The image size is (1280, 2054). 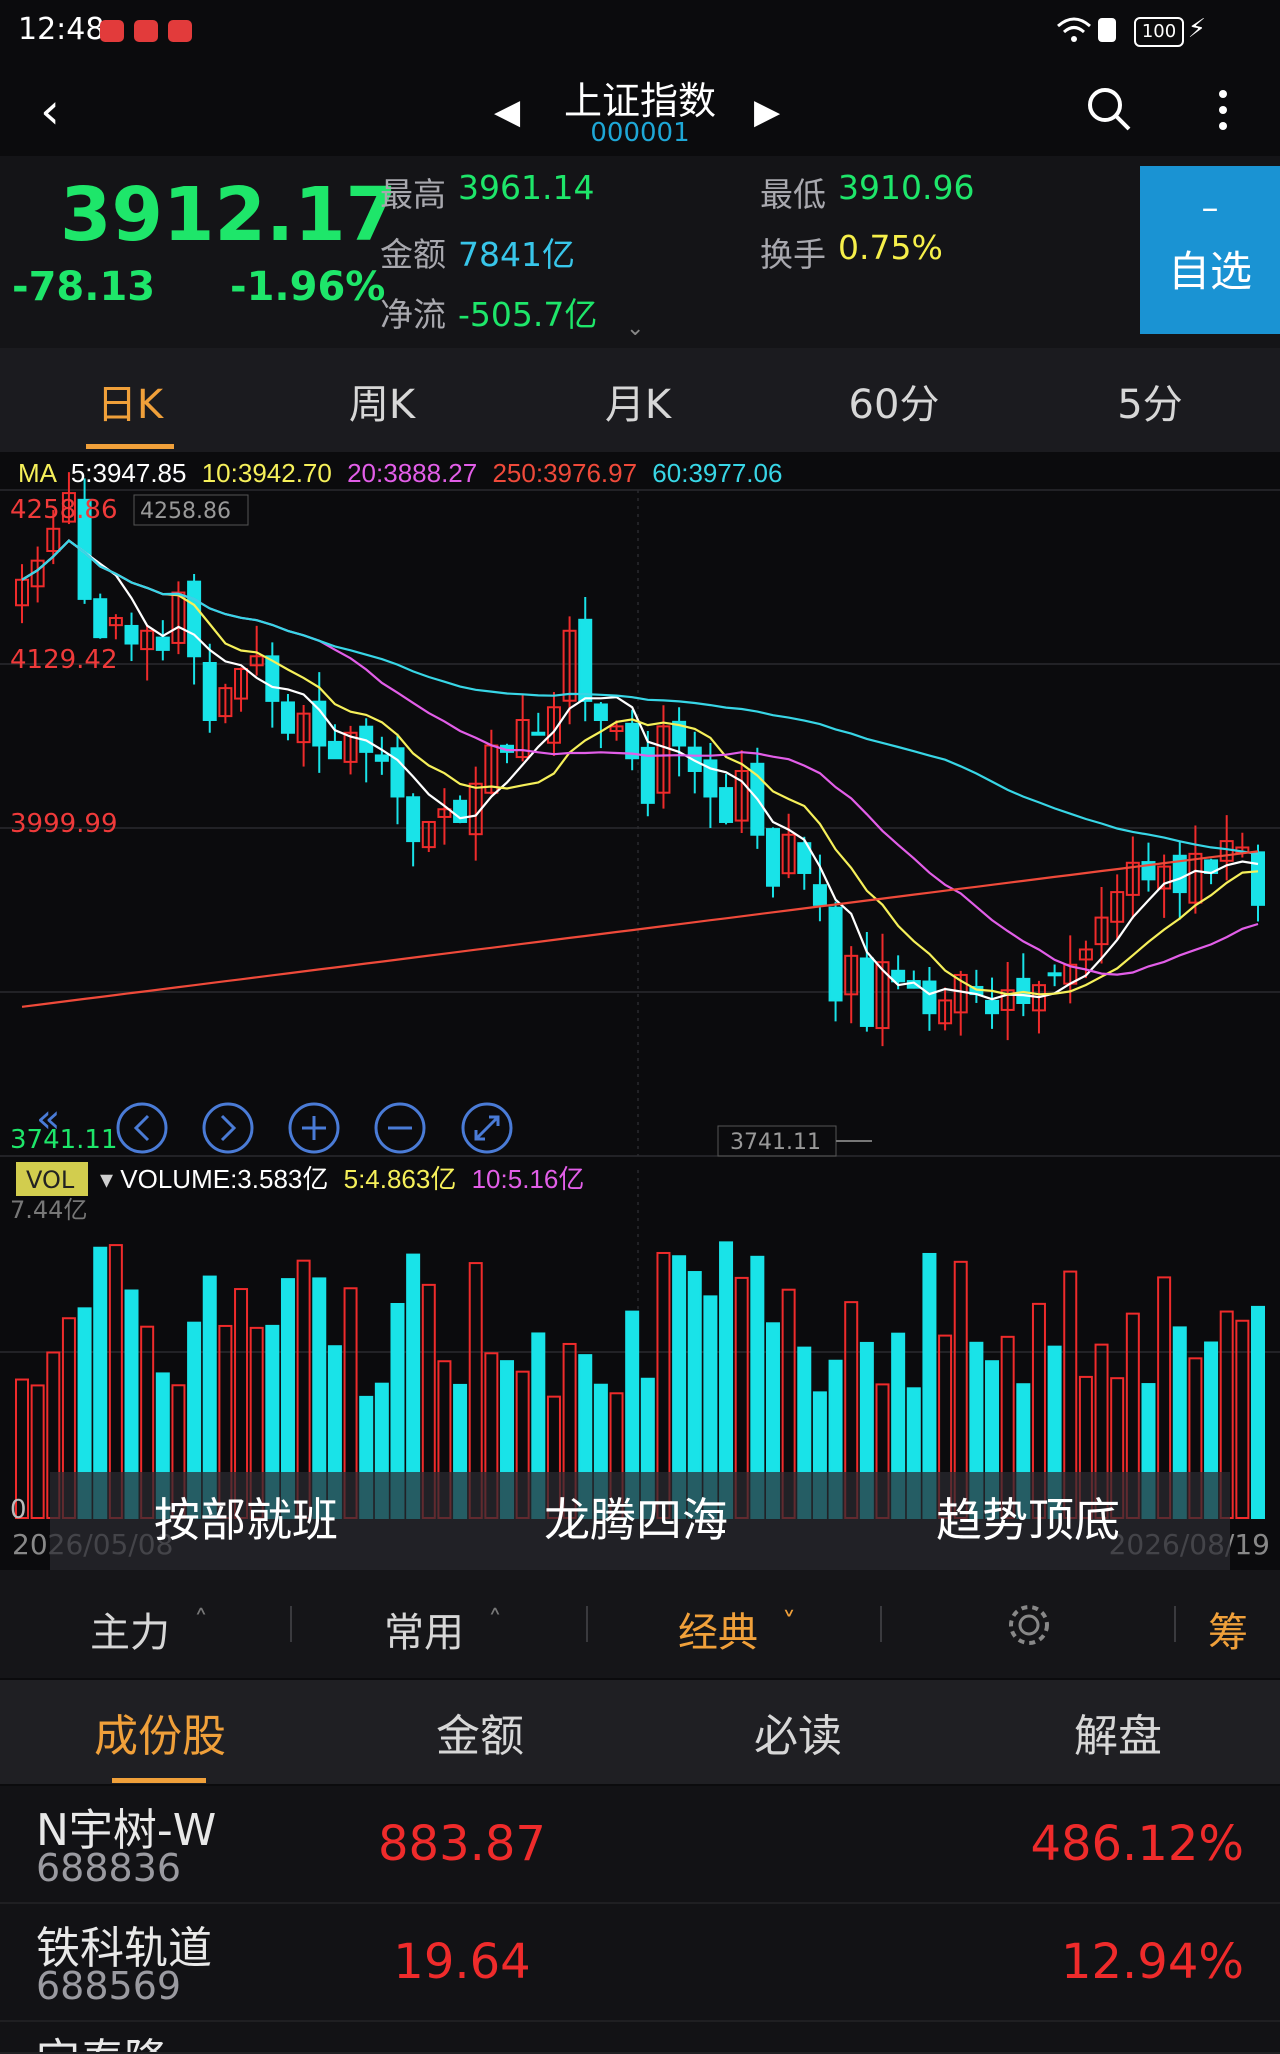 What do you see at coordinates (793, 194) in the screenshot?
I see `low-label: 最低` at bounding box center [793, 194].